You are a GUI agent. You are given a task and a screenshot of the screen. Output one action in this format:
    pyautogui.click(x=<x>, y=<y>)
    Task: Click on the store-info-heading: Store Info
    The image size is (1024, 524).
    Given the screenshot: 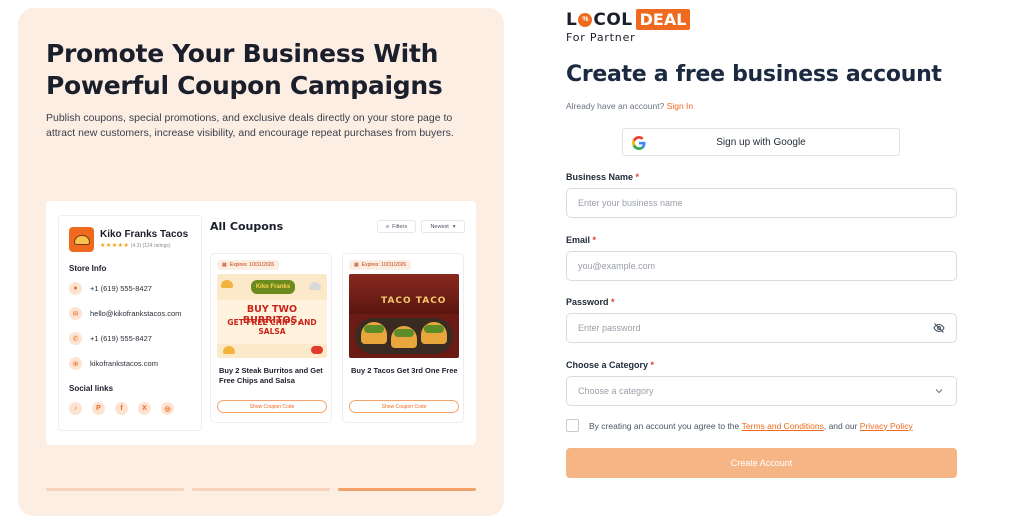 What is the action you would take?
    pyautogui.click(x=88, y=268)
    